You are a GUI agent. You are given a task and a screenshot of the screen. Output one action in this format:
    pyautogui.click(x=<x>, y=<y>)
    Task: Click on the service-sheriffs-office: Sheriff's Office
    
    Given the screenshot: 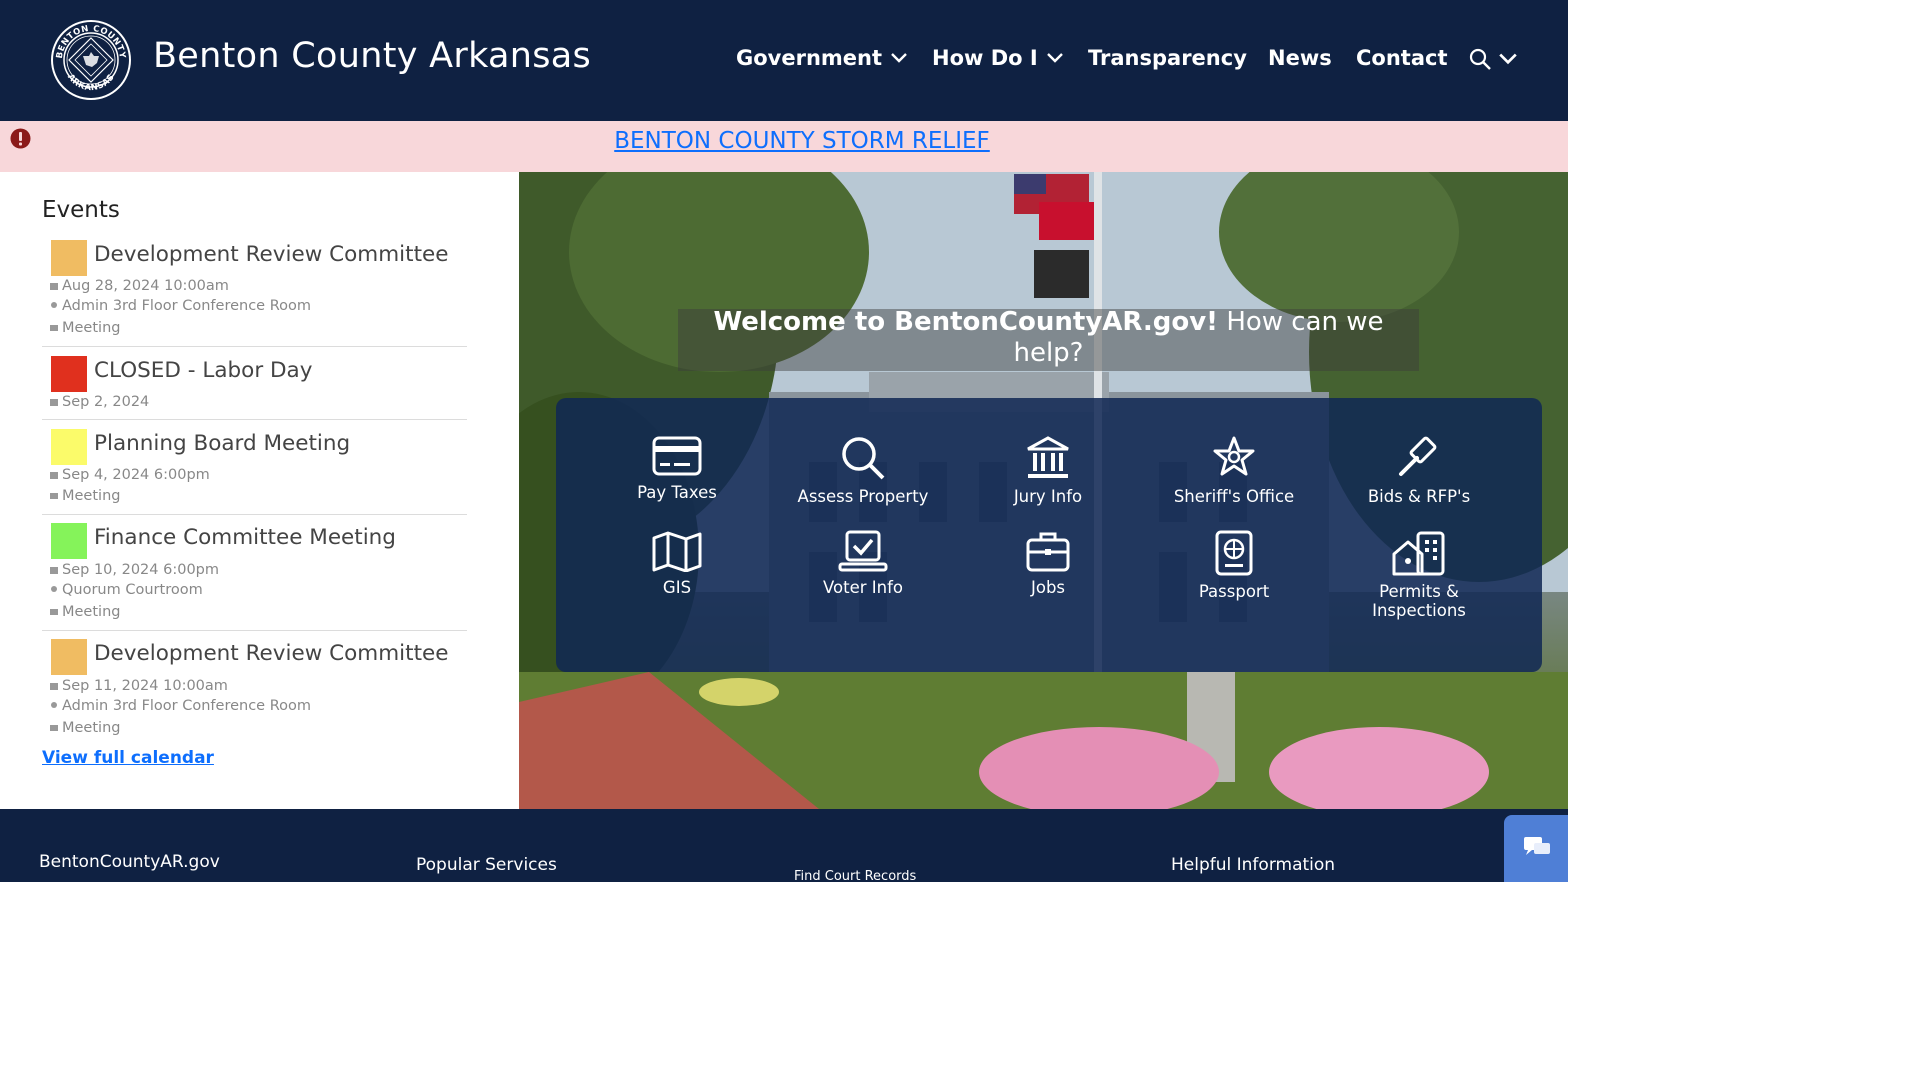 What is the action you would take?
    pyautogui.click(x=1234, y=470)
    